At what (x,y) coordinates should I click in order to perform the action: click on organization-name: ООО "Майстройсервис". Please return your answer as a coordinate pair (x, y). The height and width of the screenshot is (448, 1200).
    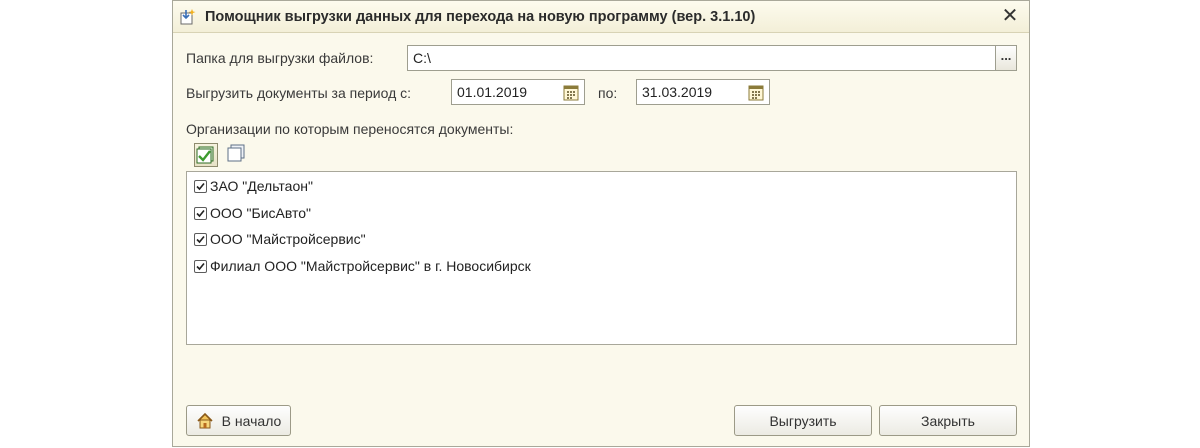
    Looking at the image, I should click on (288, 239).